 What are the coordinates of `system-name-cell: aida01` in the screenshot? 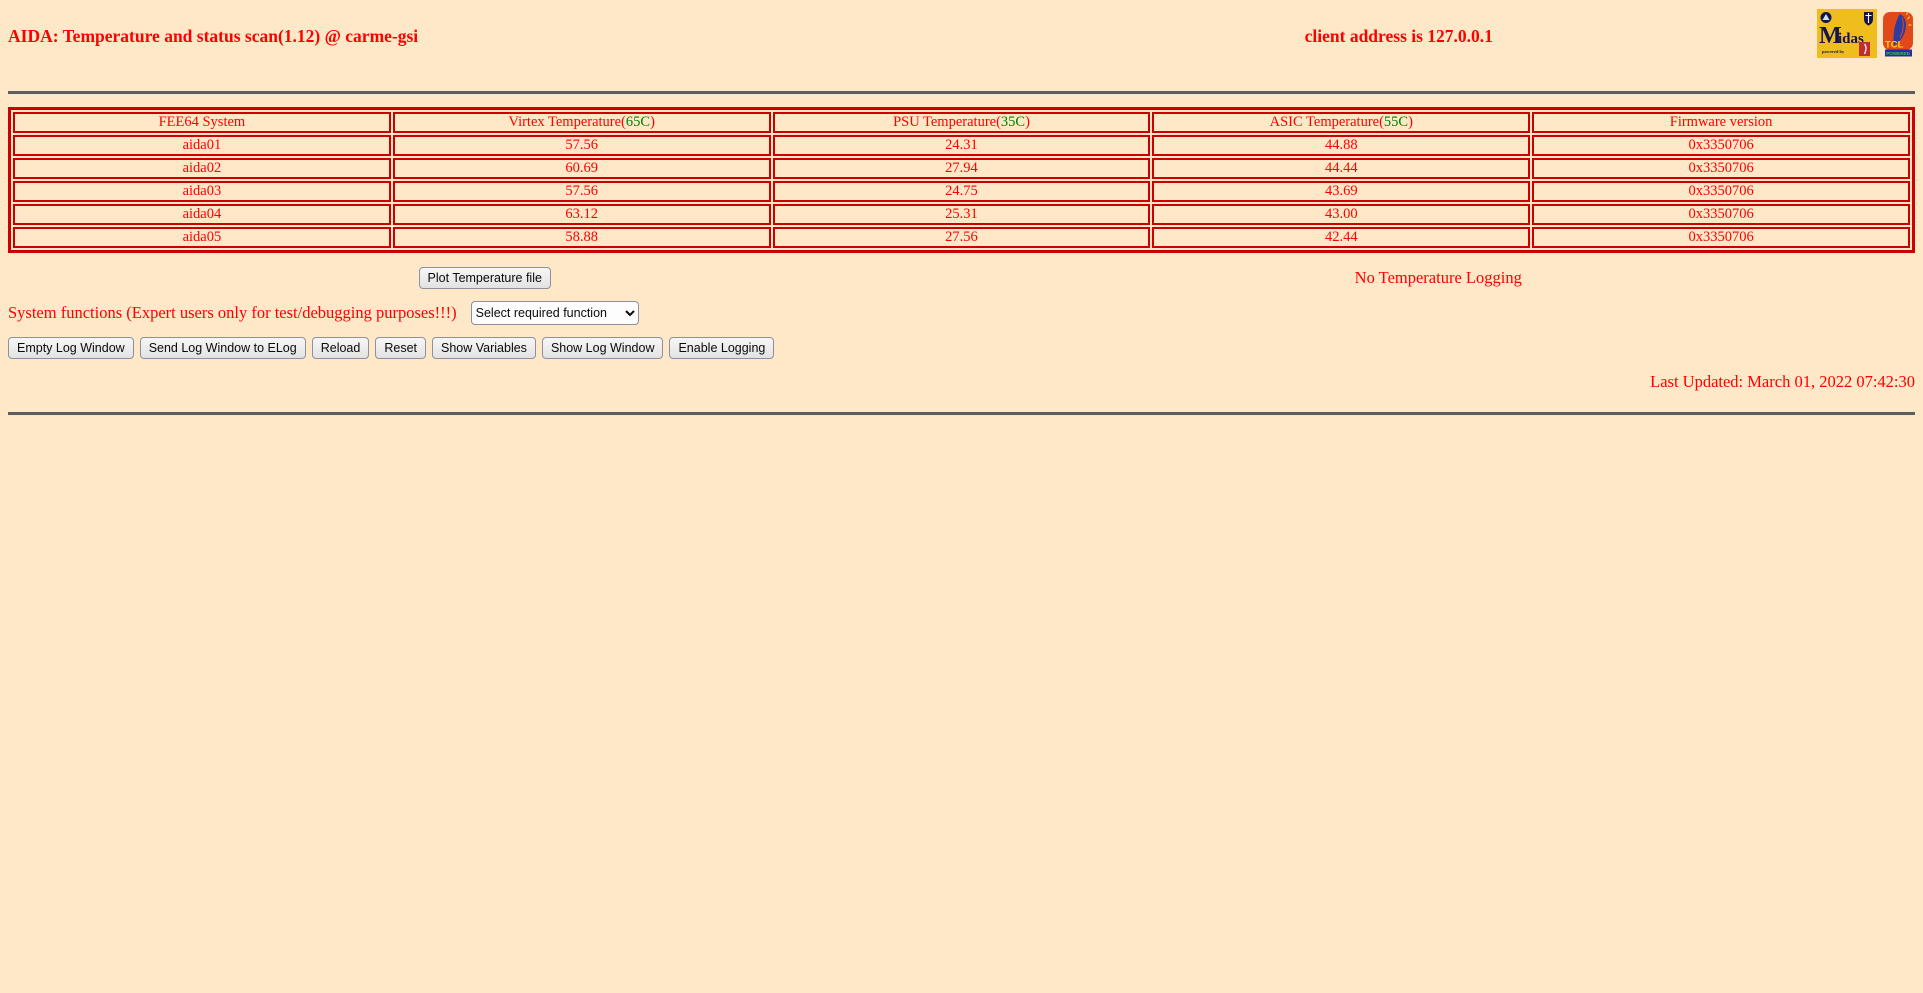 It's located at (202, 145).